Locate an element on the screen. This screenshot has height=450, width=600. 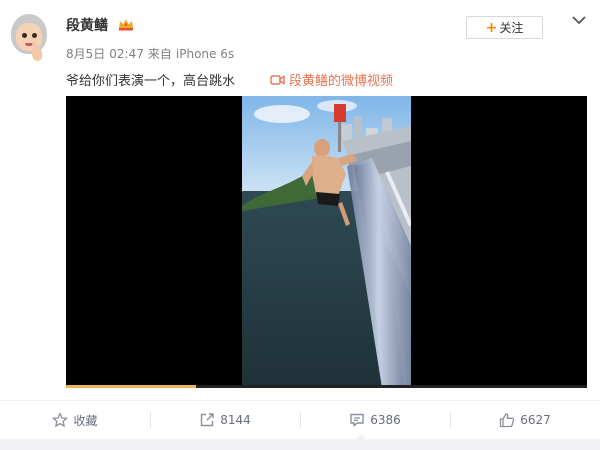
comment-count: 6386 is located at coordinates (385, 420).